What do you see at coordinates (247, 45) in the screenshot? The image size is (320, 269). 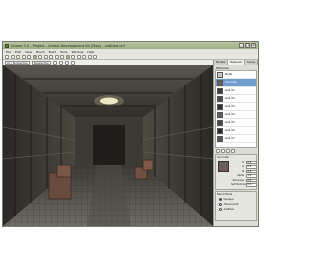 I see `maximize-button: □` at bounding box center [247, 45].